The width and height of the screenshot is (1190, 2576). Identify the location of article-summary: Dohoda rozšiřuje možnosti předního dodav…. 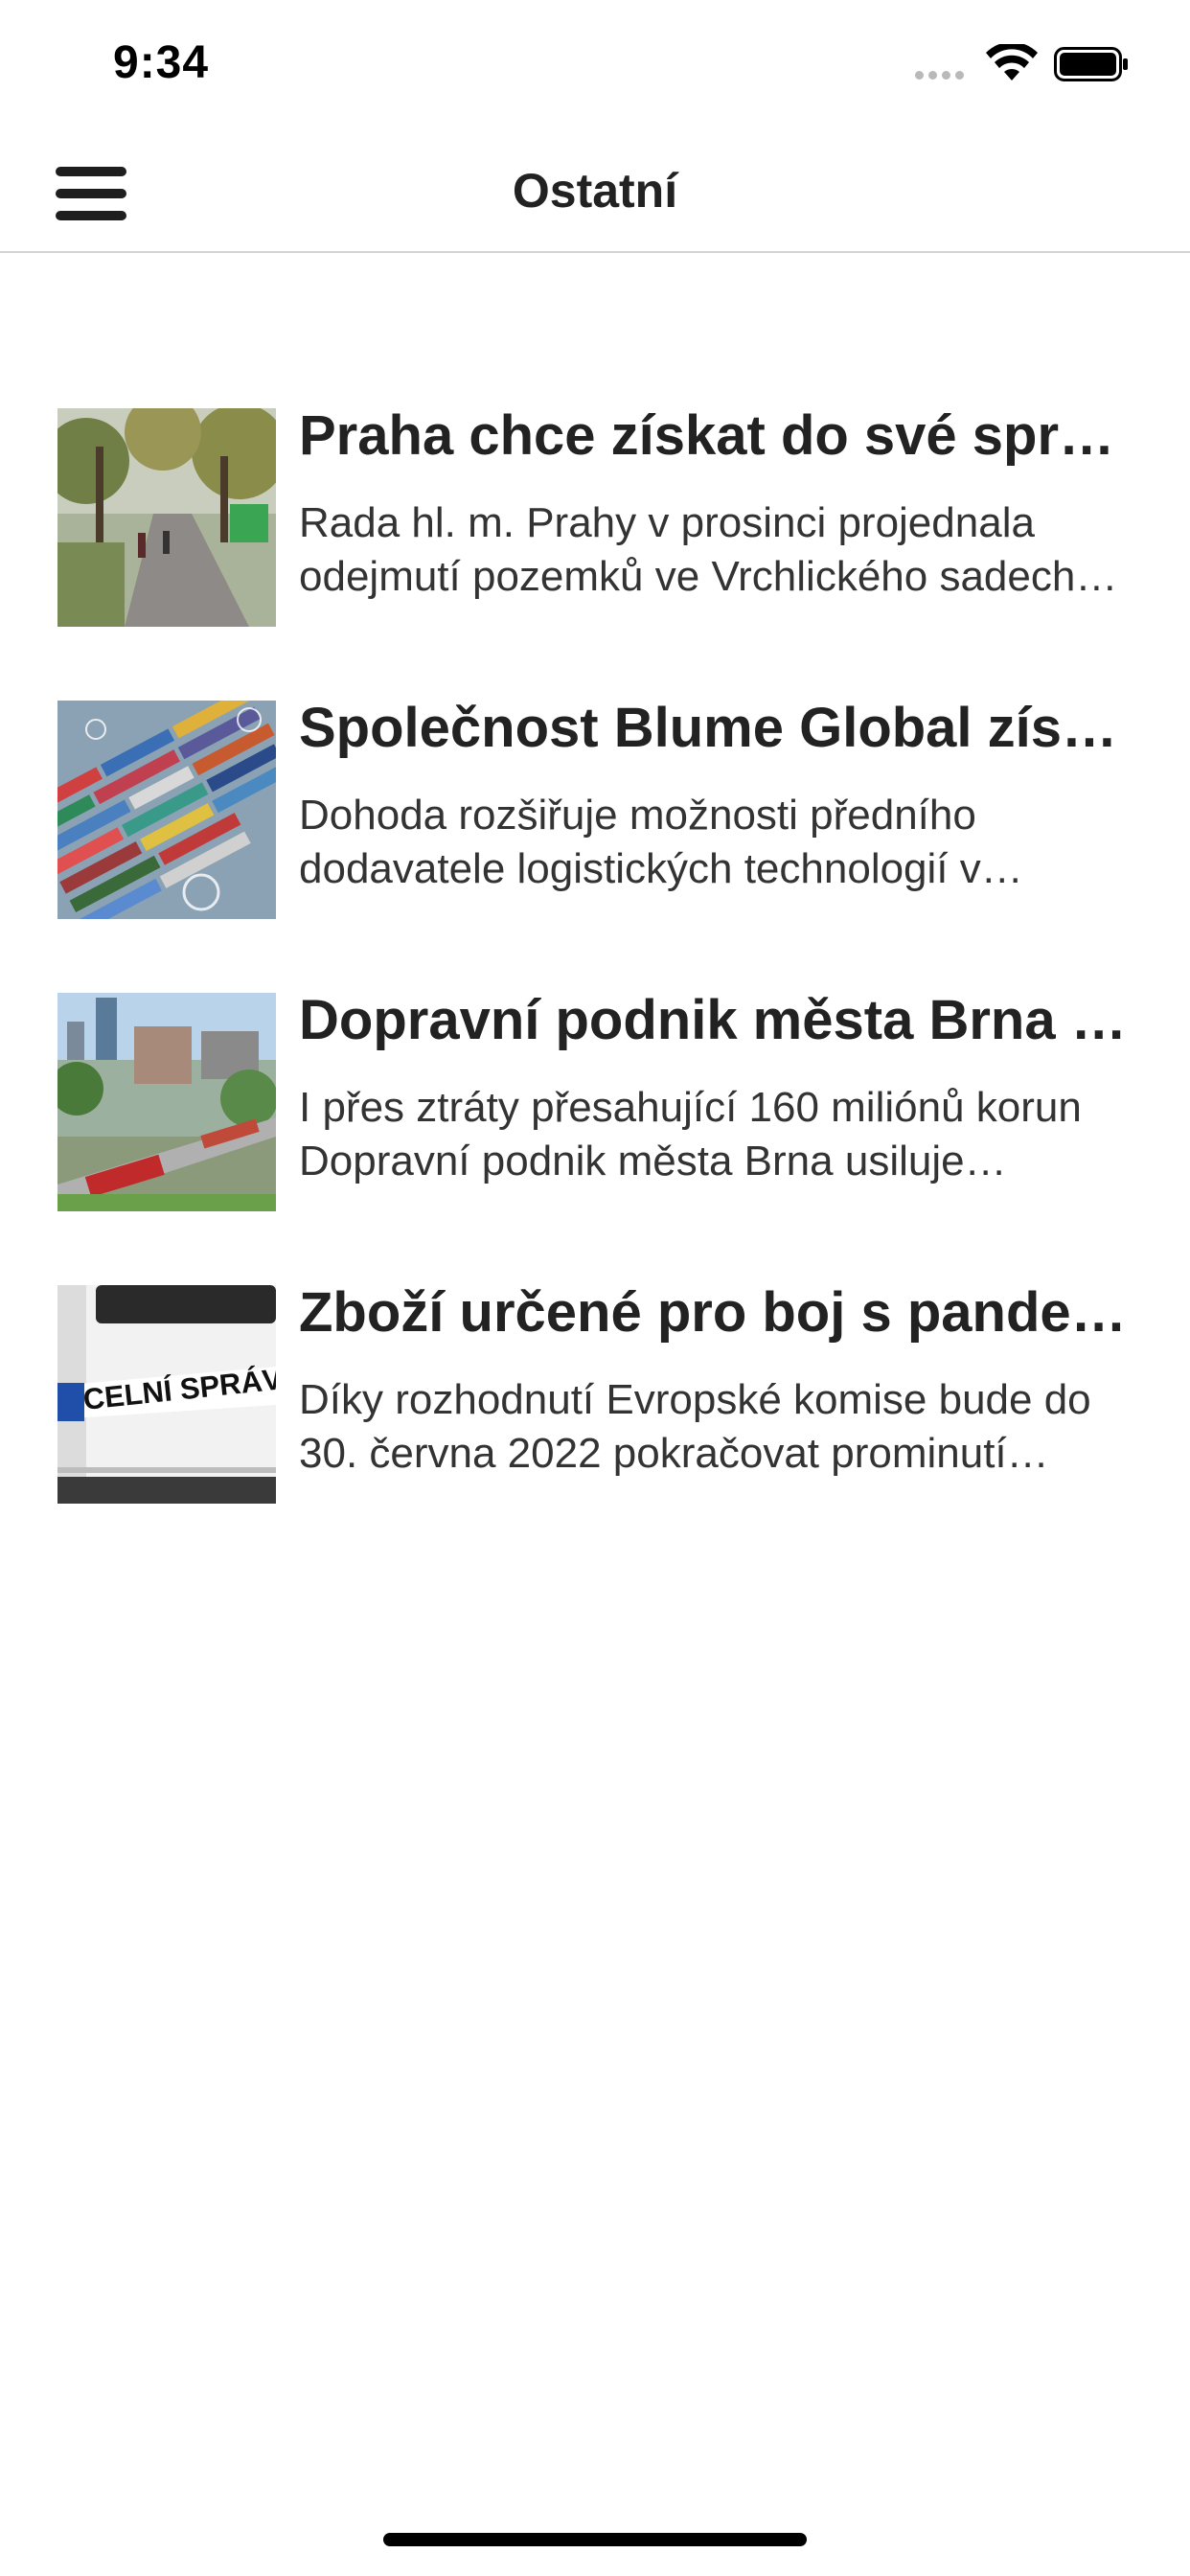
(661, 842).